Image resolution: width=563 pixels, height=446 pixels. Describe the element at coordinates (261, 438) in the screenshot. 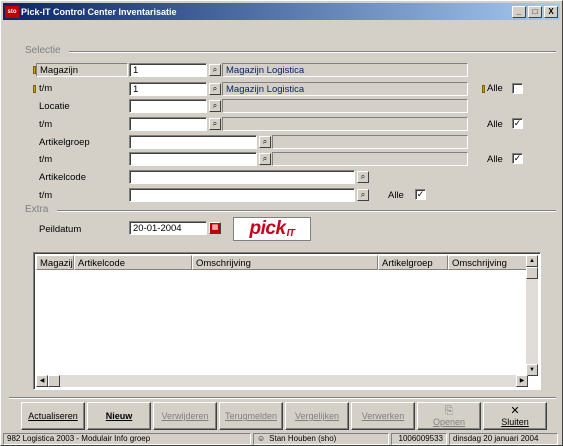

I see `user-icon: ☺` at that location.